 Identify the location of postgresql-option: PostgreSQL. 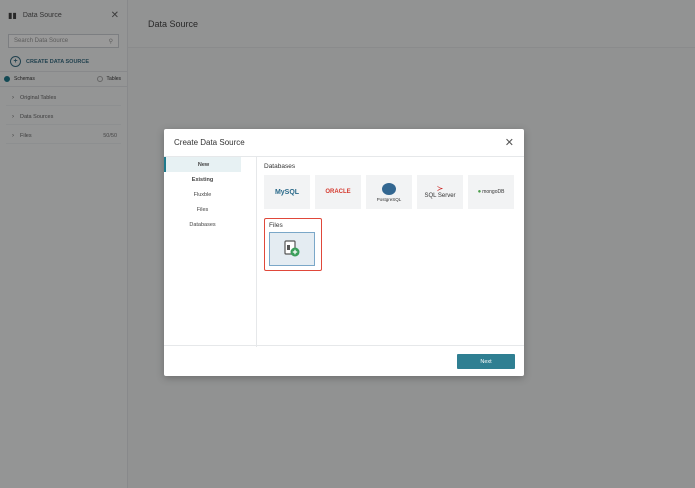
(389, 192).